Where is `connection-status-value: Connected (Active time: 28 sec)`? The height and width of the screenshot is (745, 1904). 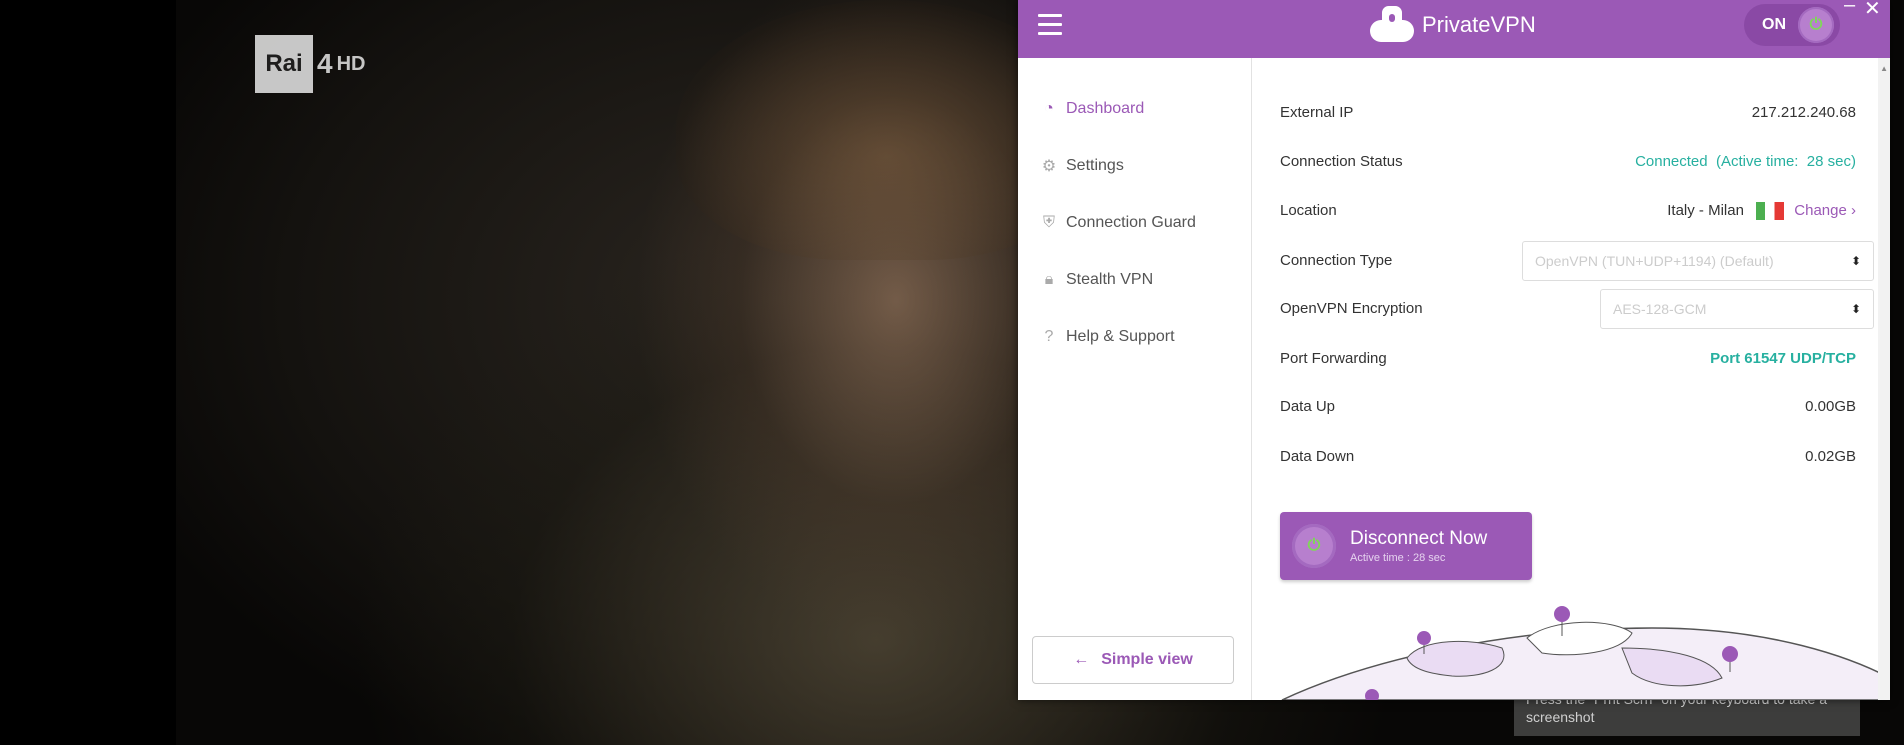
connection-status-value: Connected (Active time: 28 sec) is located at coordinates (1745, 161).